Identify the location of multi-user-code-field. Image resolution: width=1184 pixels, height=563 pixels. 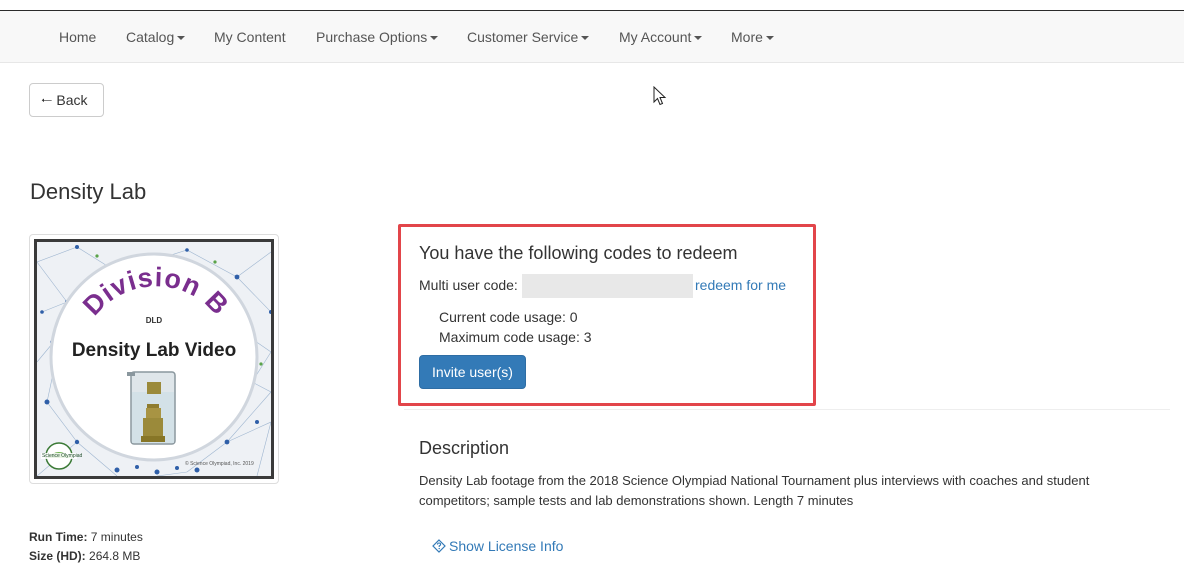
(607, 286).